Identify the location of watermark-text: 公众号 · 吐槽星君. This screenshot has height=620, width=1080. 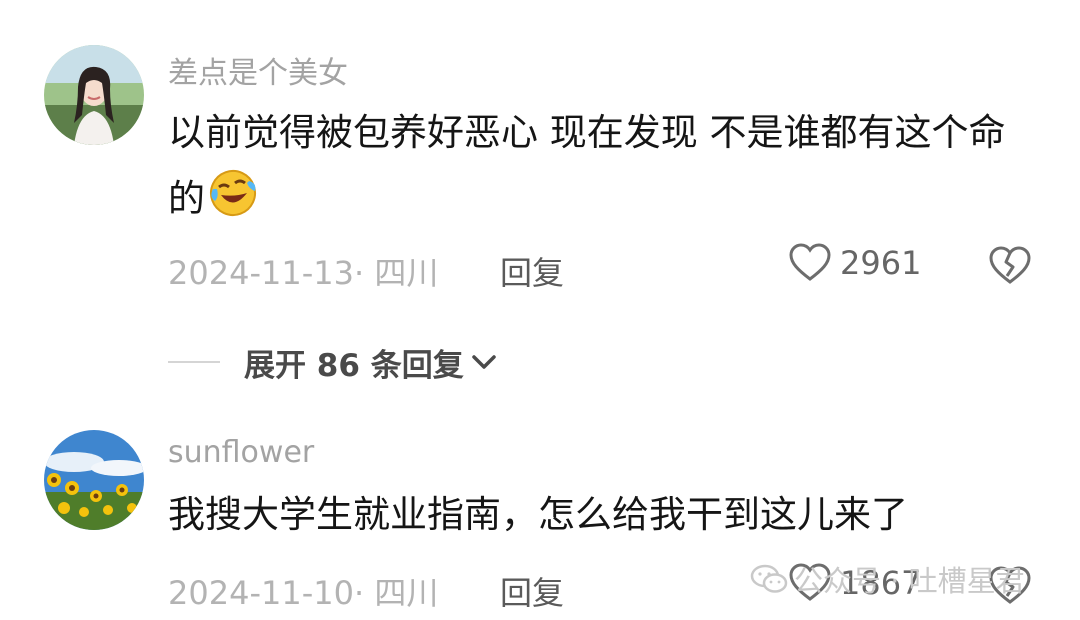
(909, 581).